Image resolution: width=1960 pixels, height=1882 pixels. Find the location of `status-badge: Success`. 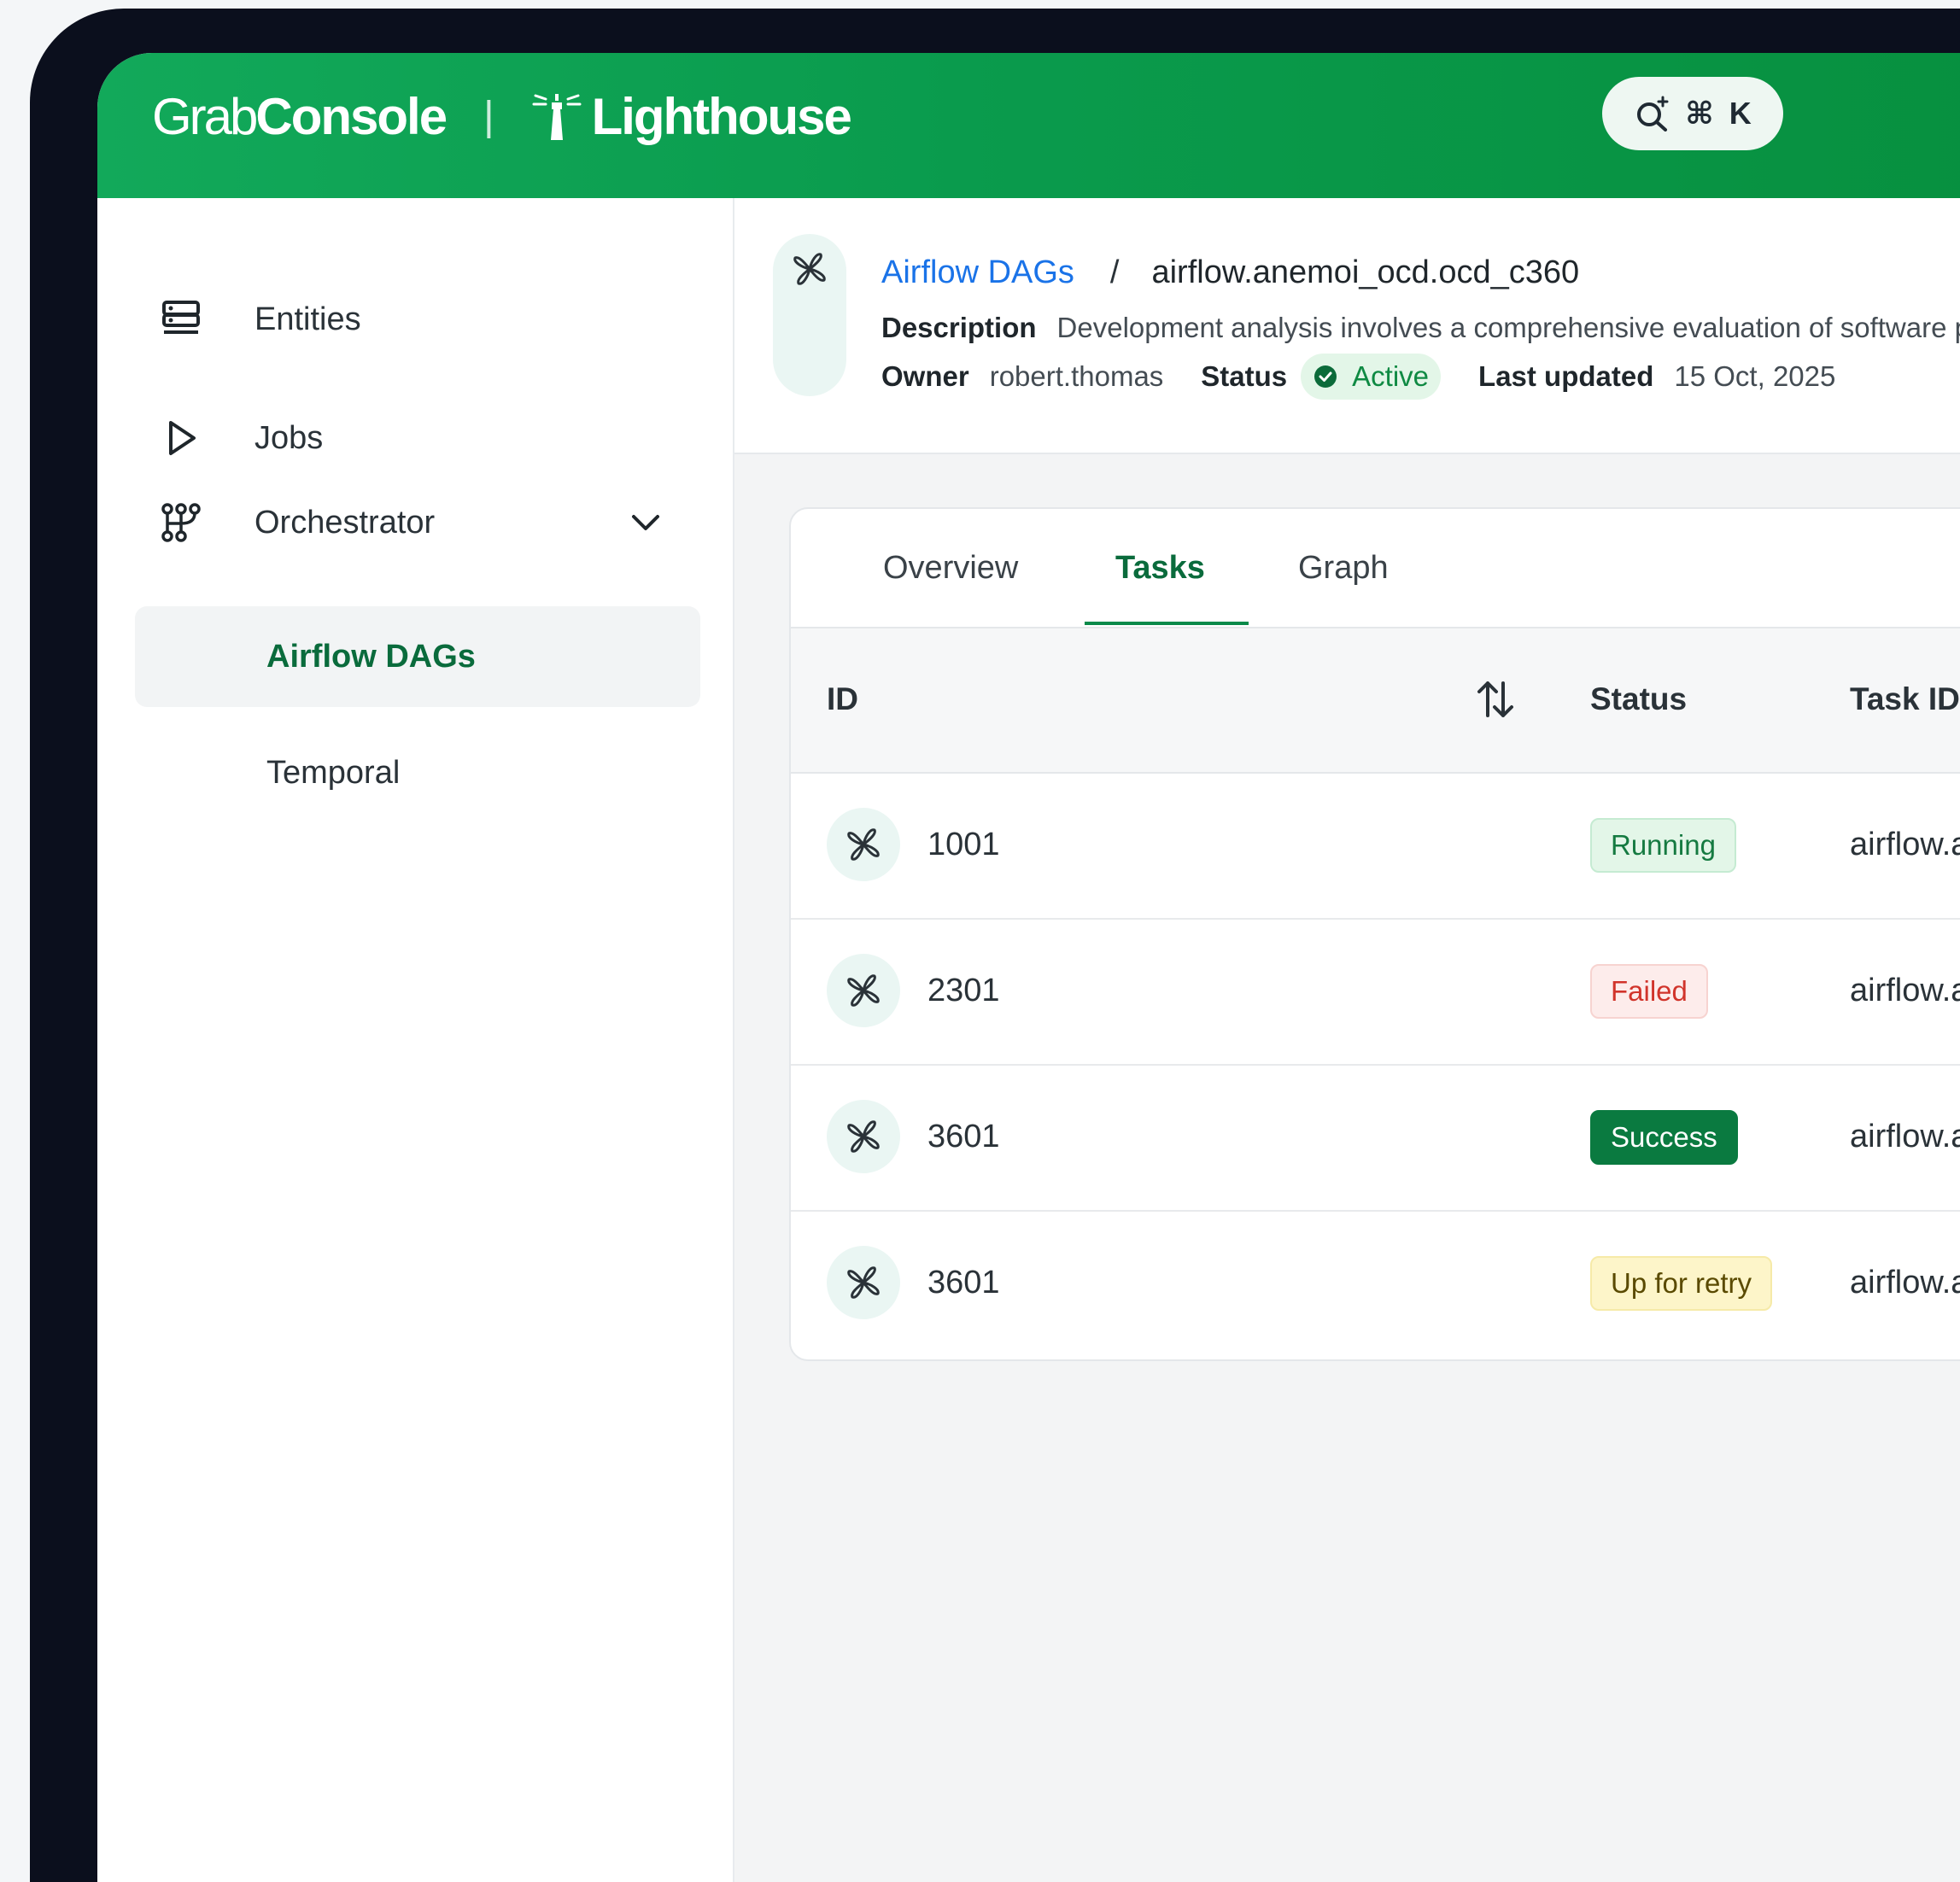

status-badge: Success is located at coordinates (1664, 1137).